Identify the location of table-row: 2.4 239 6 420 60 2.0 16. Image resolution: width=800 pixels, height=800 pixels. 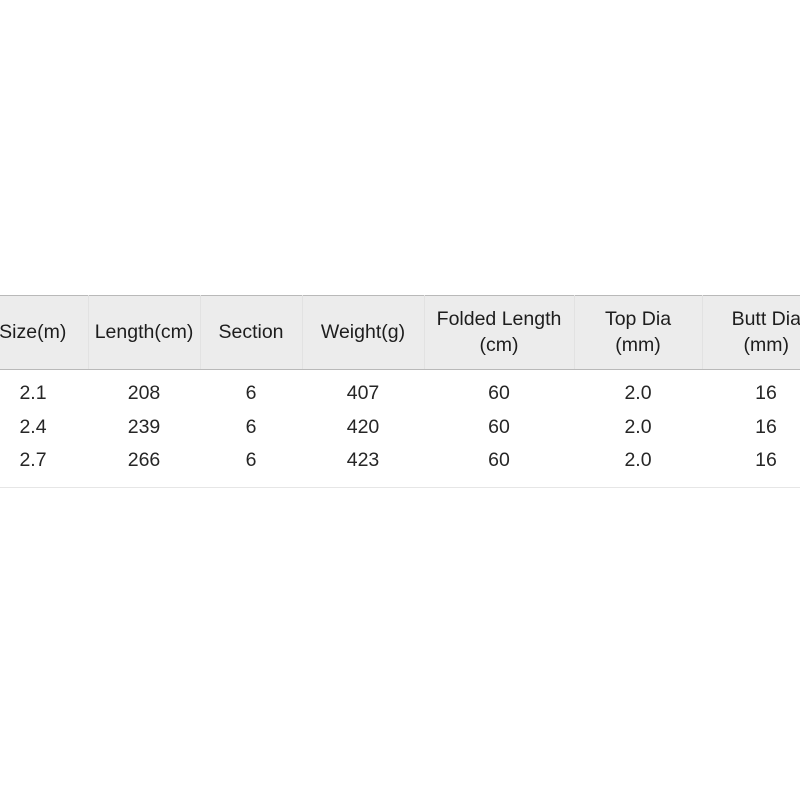
(400, 427).